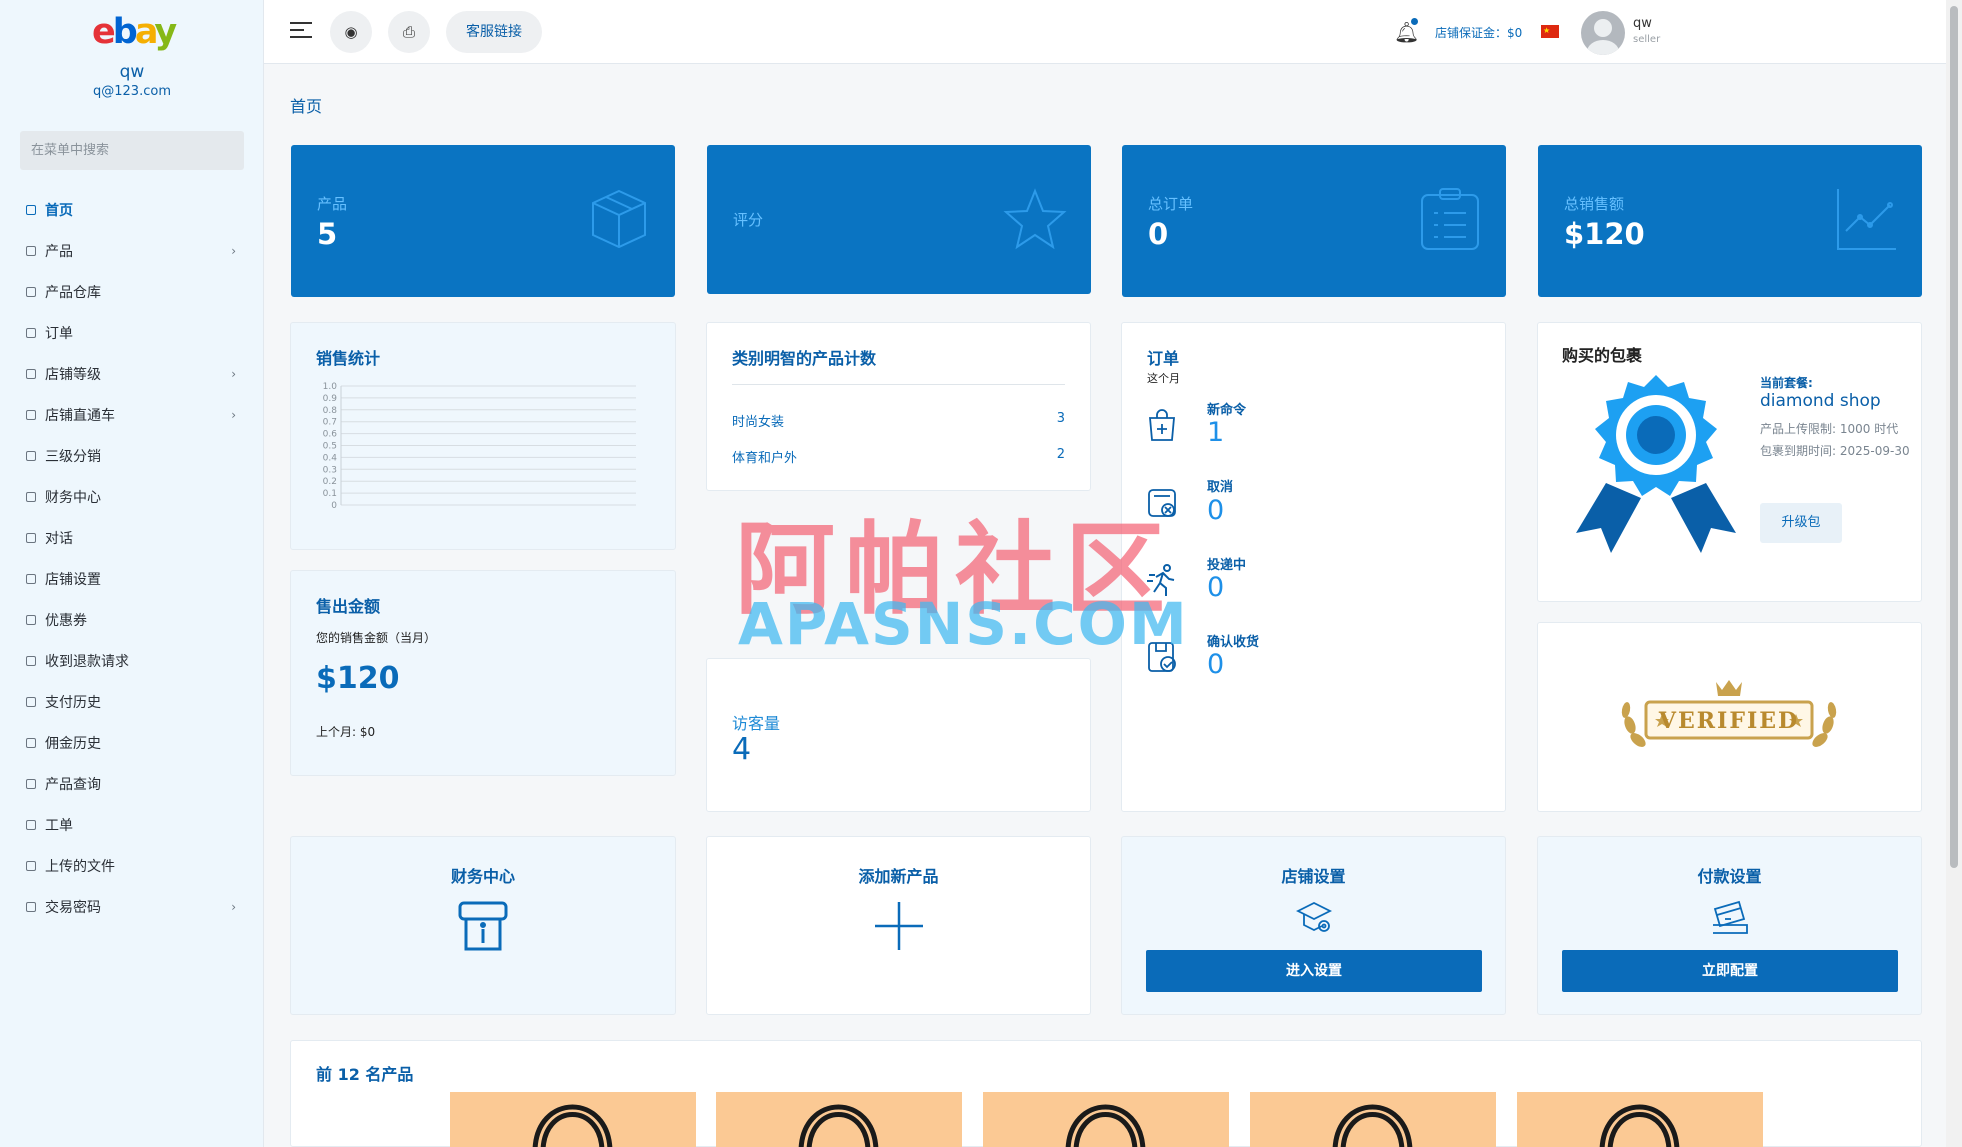 This screenshot has width=1962, height=1147. I want to click on globe-icon: ◉, so click(351, 32).